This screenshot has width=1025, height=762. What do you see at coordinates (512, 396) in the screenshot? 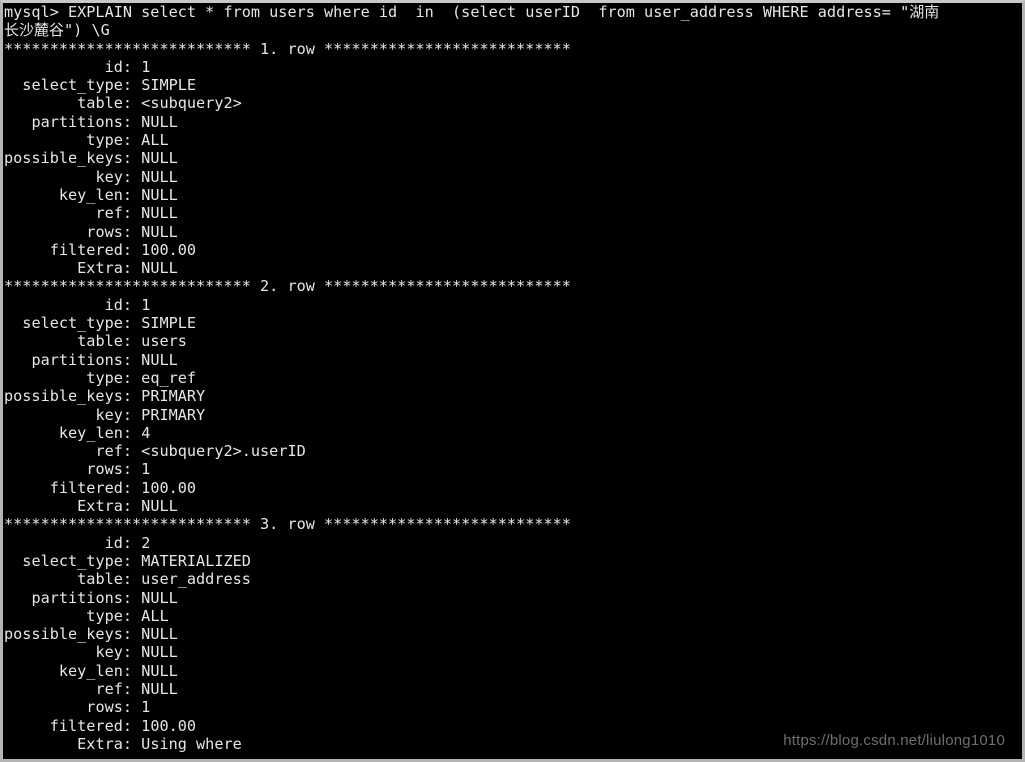
I see `field-line: possible_keys: PRIMARY` at bounding box center [512, 396].